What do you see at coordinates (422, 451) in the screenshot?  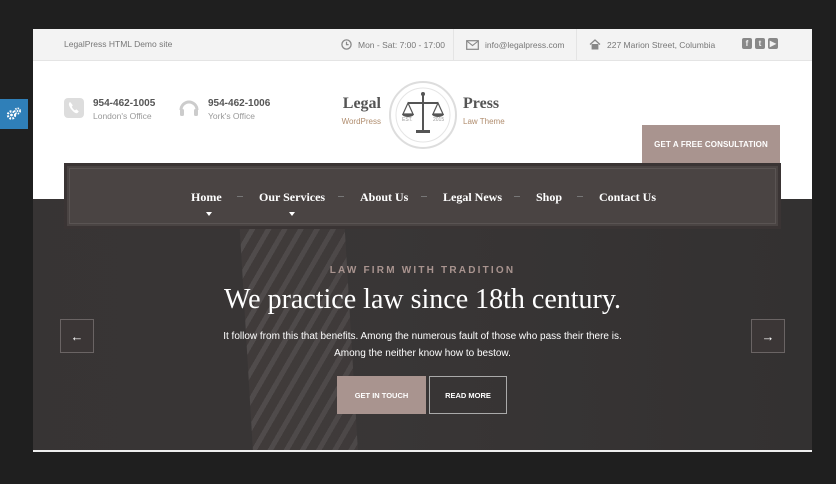 I see `frame-bottom-border` at bounding box center [422, 451].